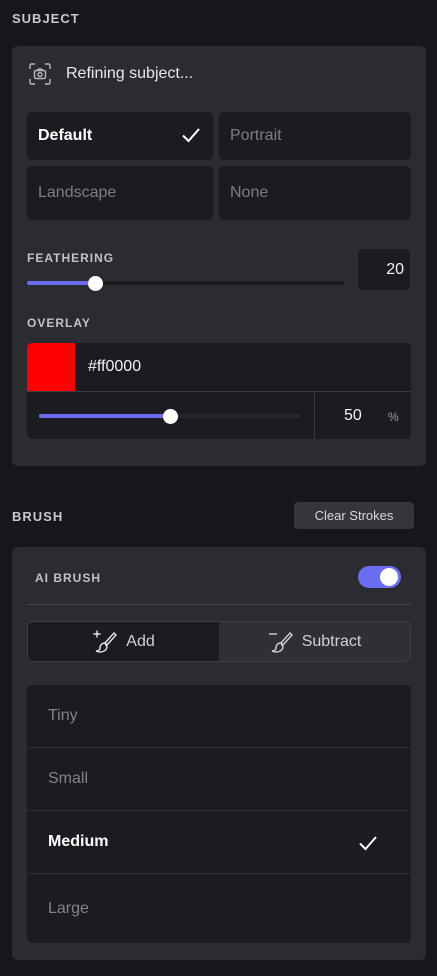  I want to click on brush-mode-label: Subtract, so click(331, 641).